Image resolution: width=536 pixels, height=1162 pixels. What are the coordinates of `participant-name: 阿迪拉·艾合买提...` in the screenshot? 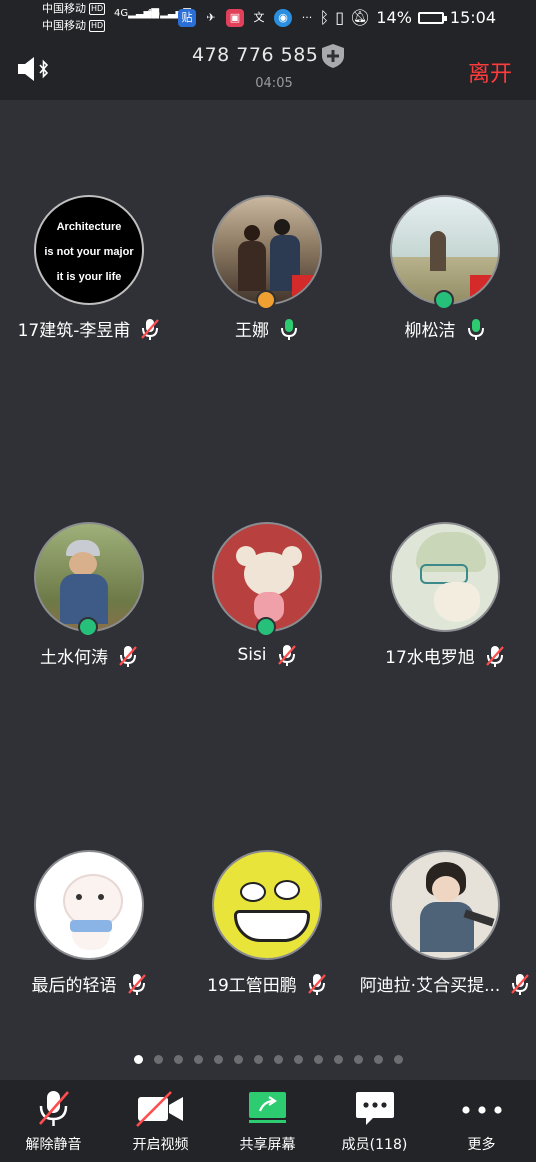 It's located at (430, 986).